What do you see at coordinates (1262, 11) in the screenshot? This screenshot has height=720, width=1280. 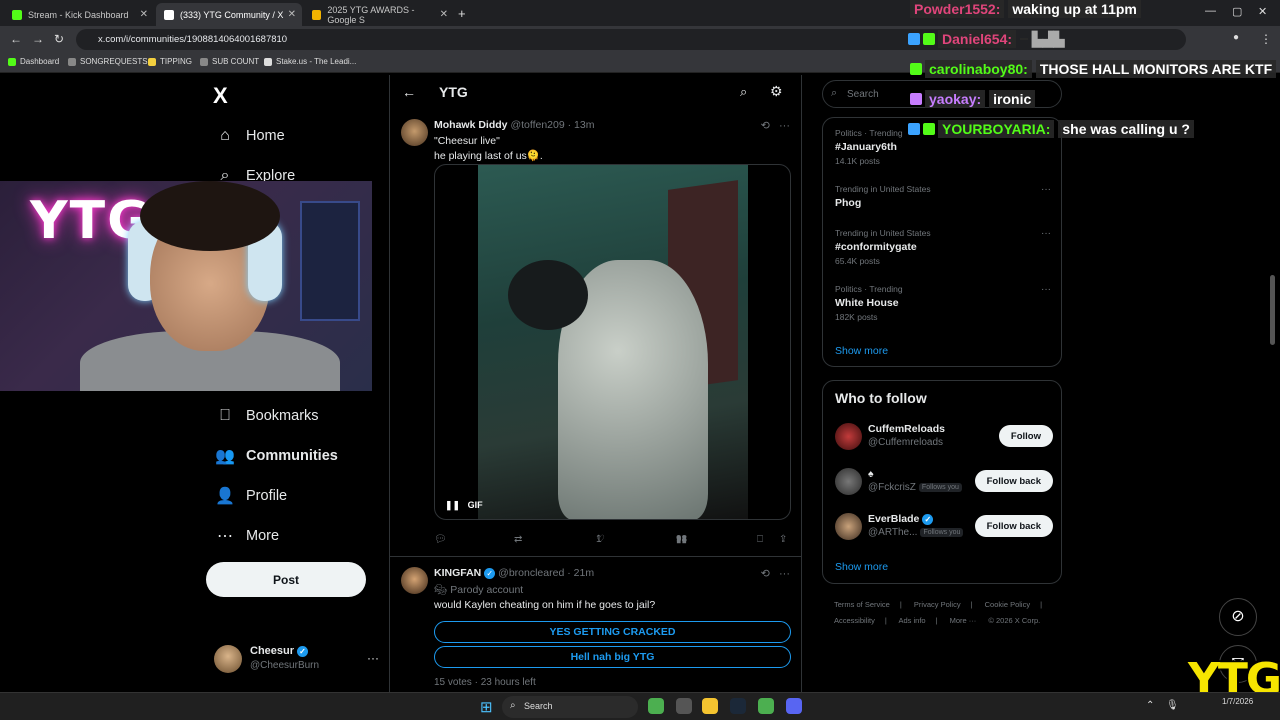 I see `close-window-icon: ✕` at bounding box center [1262, 11].